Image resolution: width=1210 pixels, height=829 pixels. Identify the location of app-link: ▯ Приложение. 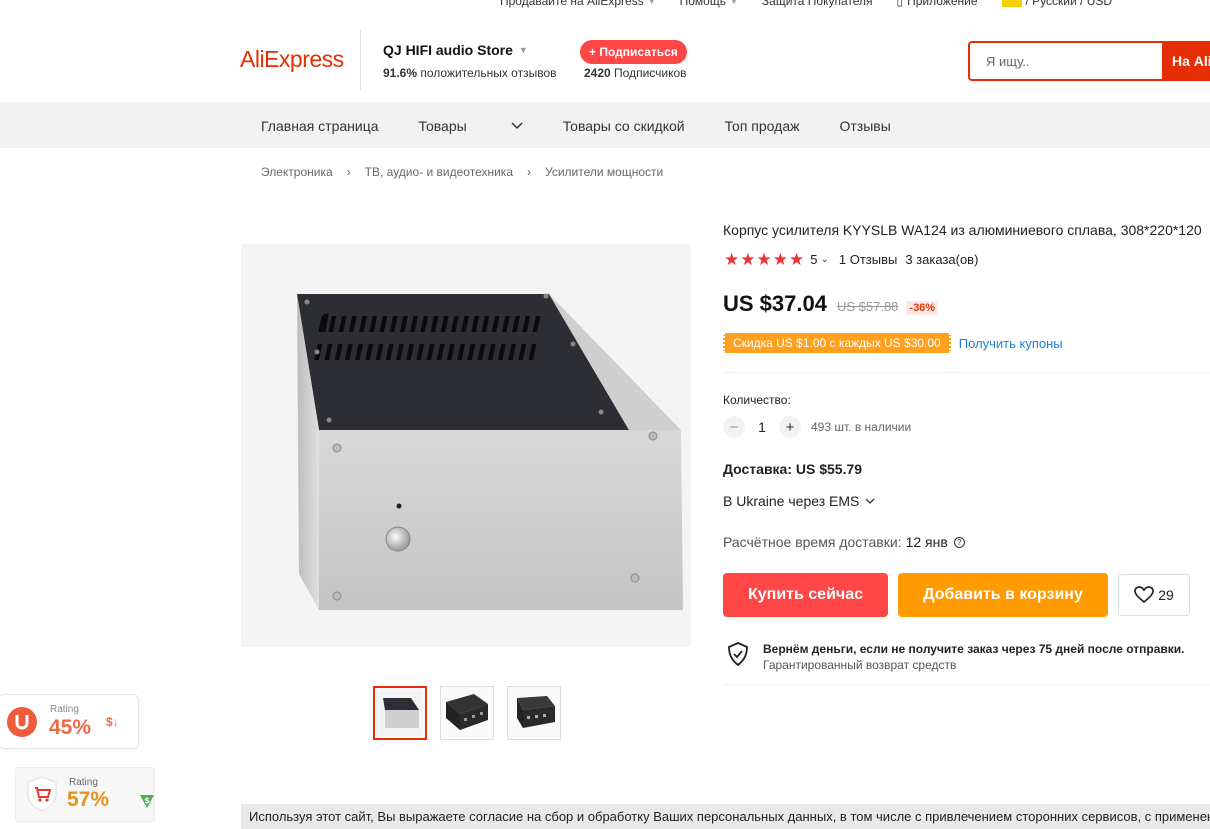
(937, 4).